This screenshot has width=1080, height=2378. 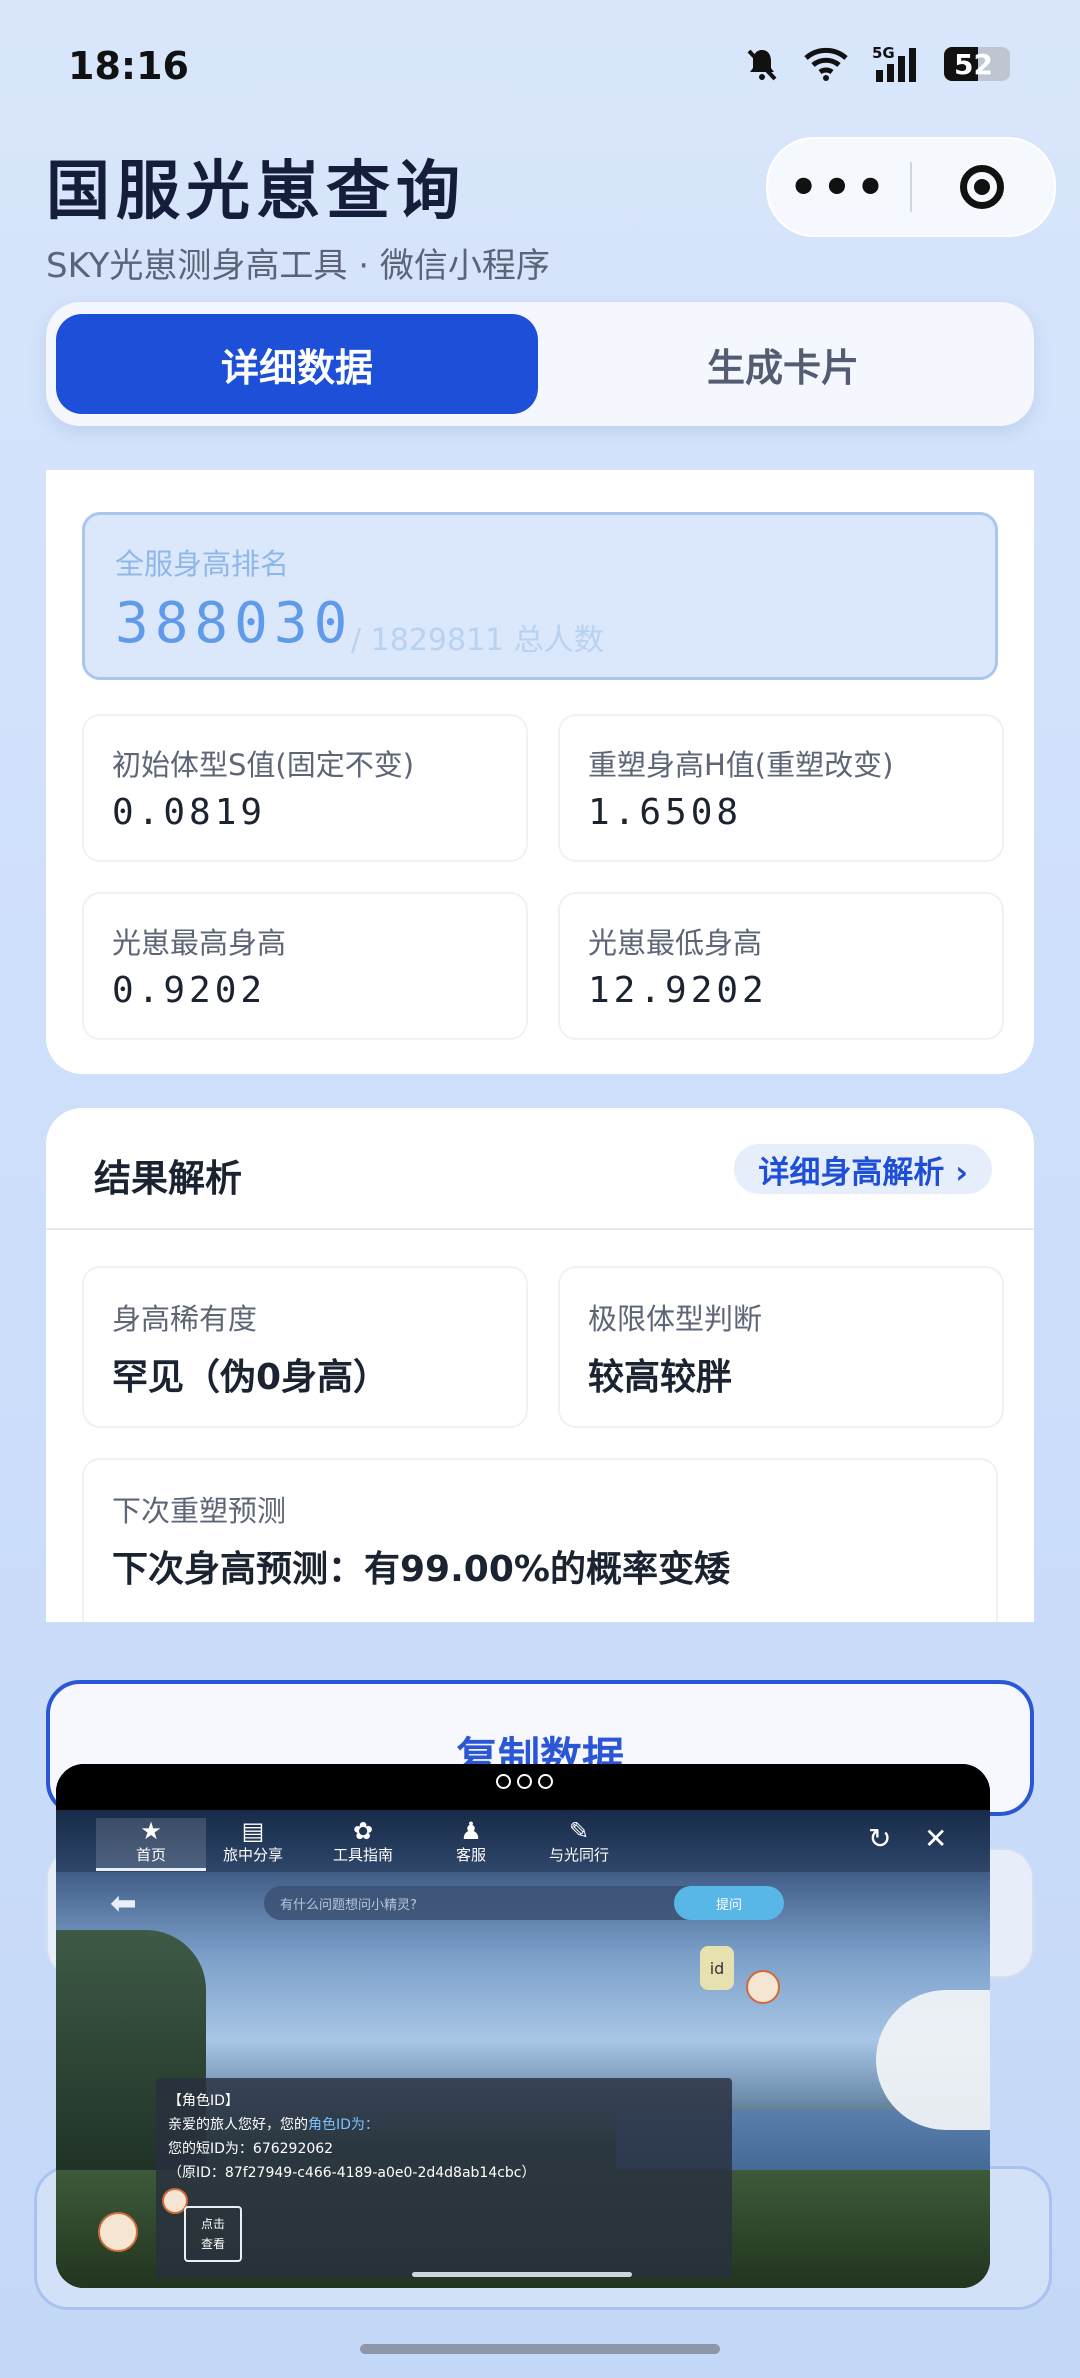 What do you see at coordinates (781, 788) in the screenshot?
I see `stat-reshape-h: 重塑身高H值(重塑改变) 1.6508` at bounding box center [781, 788].